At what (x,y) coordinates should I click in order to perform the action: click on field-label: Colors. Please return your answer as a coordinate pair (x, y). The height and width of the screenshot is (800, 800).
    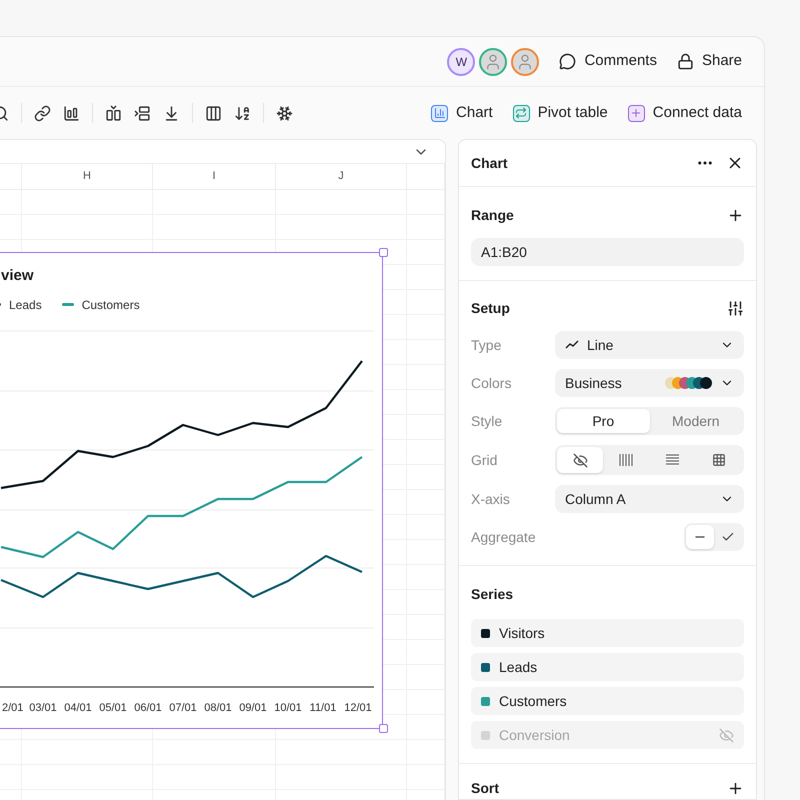
    Looking at the image, I should click on (491, 383).